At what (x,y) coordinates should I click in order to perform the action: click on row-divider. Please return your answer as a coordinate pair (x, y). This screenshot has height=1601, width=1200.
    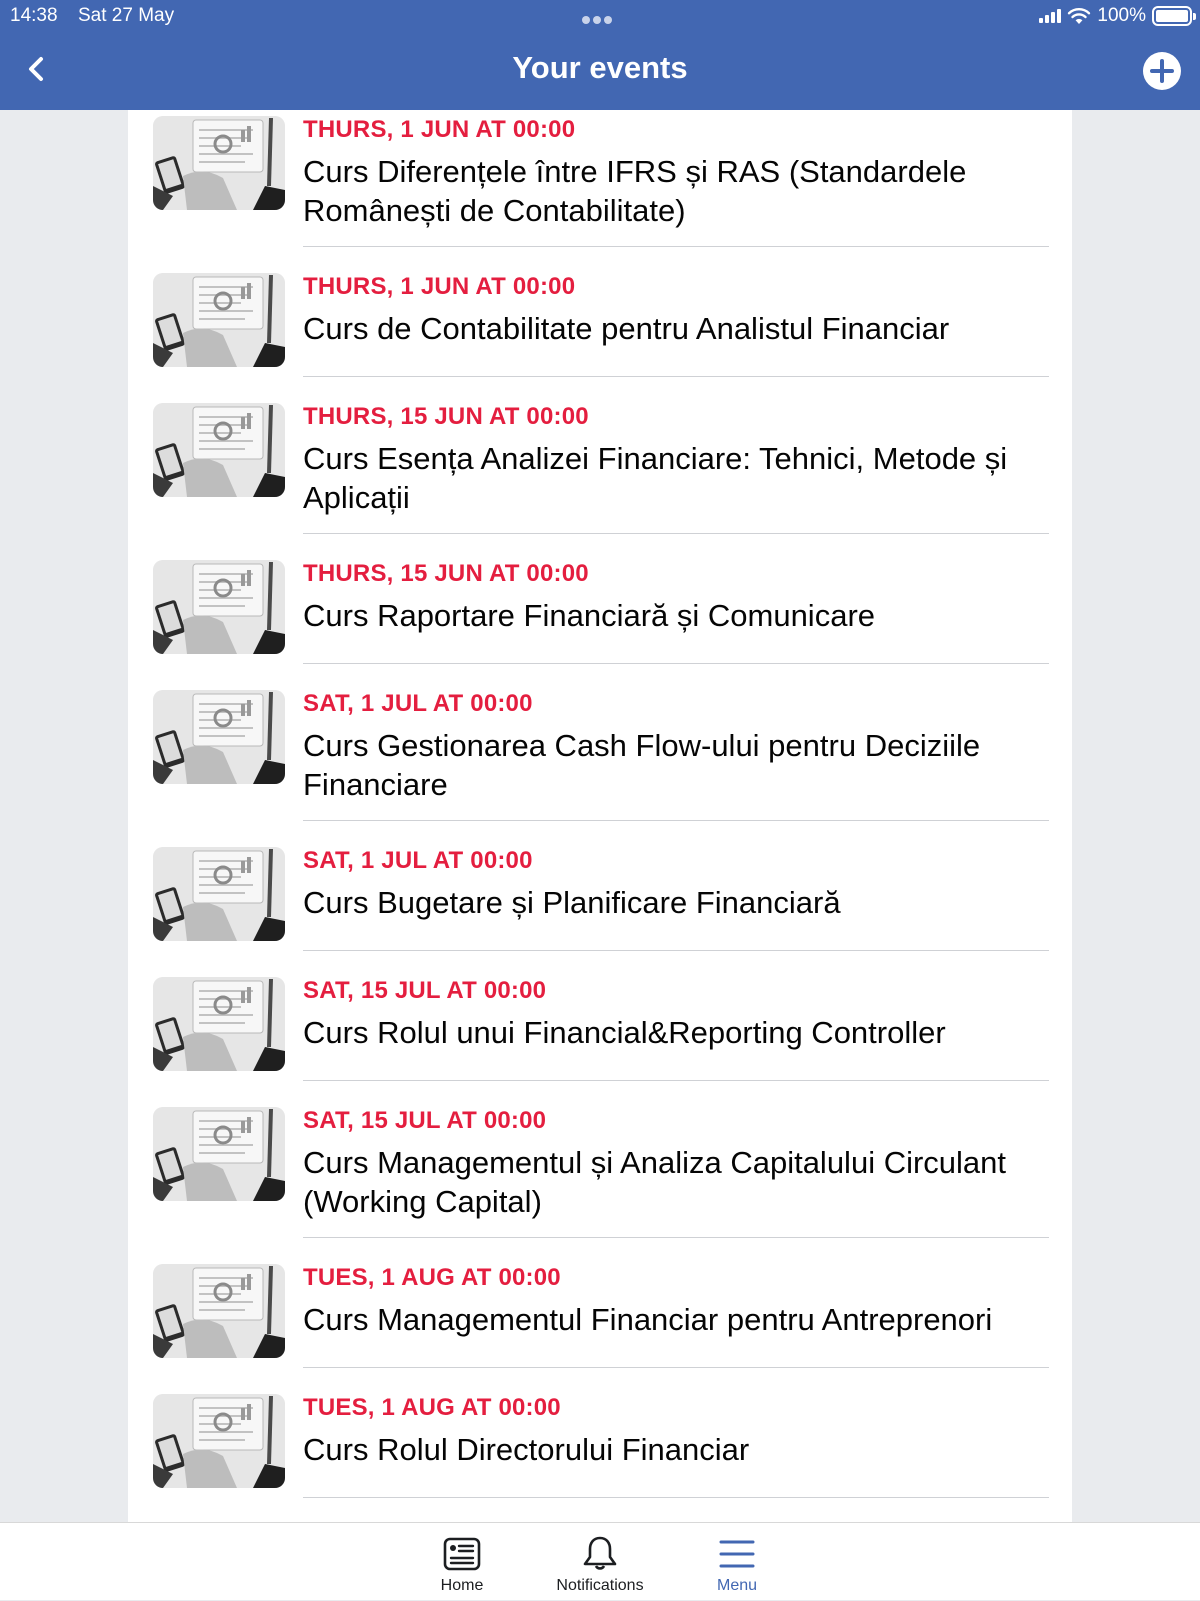
    Looking at the image, I should click on (676, 1497).